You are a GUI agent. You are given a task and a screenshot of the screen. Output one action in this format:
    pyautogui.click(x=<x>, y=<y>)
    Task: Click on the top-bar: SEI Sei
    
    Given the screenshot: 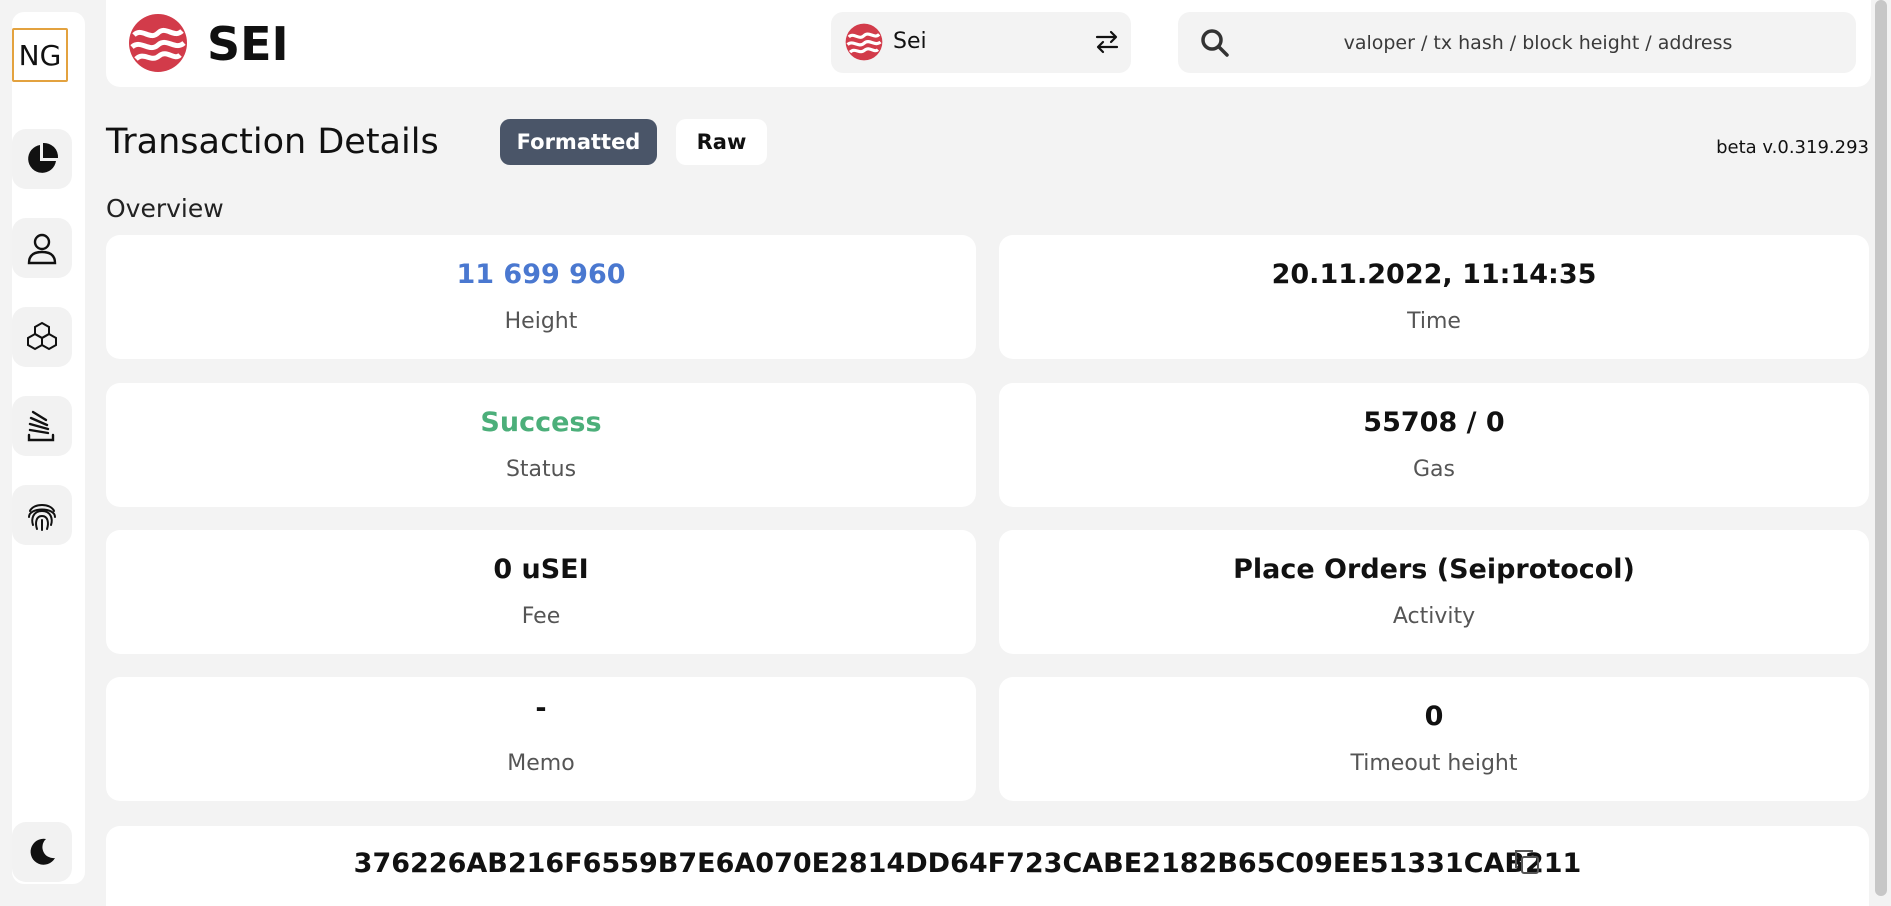 What is the action you would take?
    pyautogui.click(x=988, y=43)
    